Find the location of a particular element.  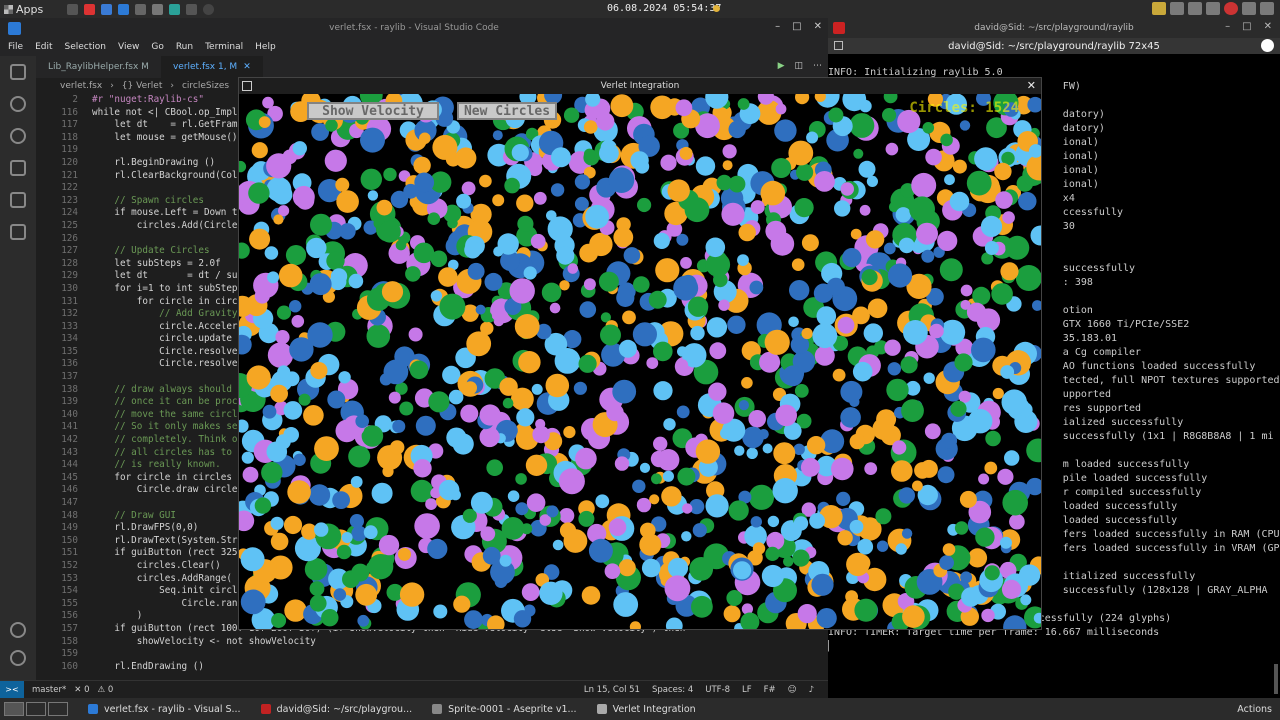

explorer-icon is located at coordinates (18, 72).